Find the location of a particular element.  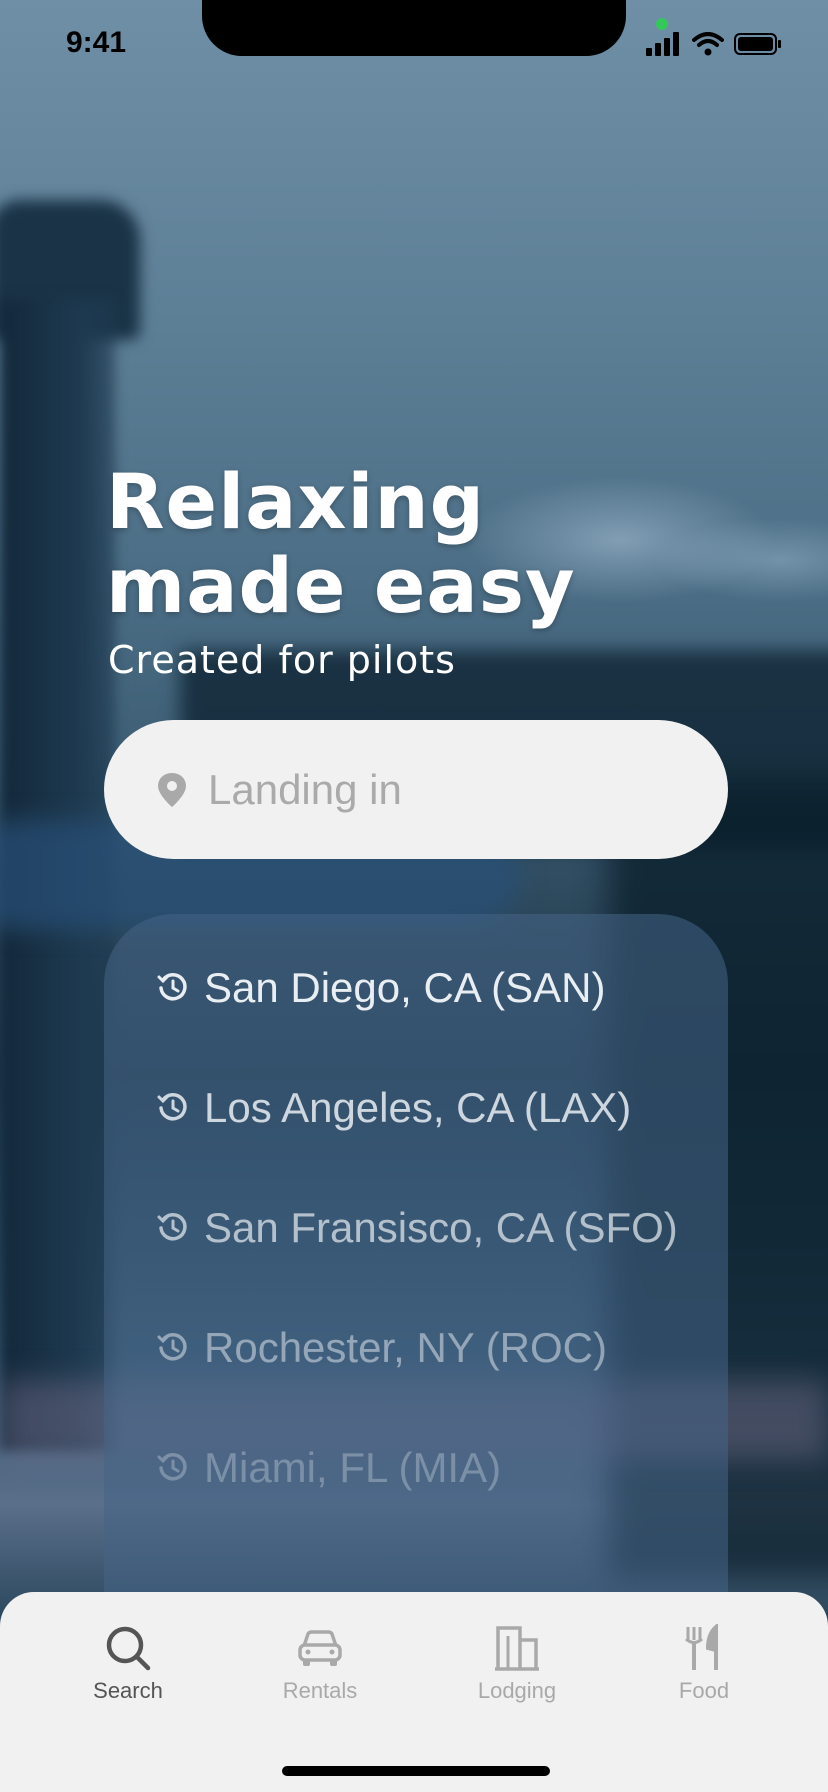

recent-item-label: Miami, FL (MIA) is located at coordinates (353, 1467).